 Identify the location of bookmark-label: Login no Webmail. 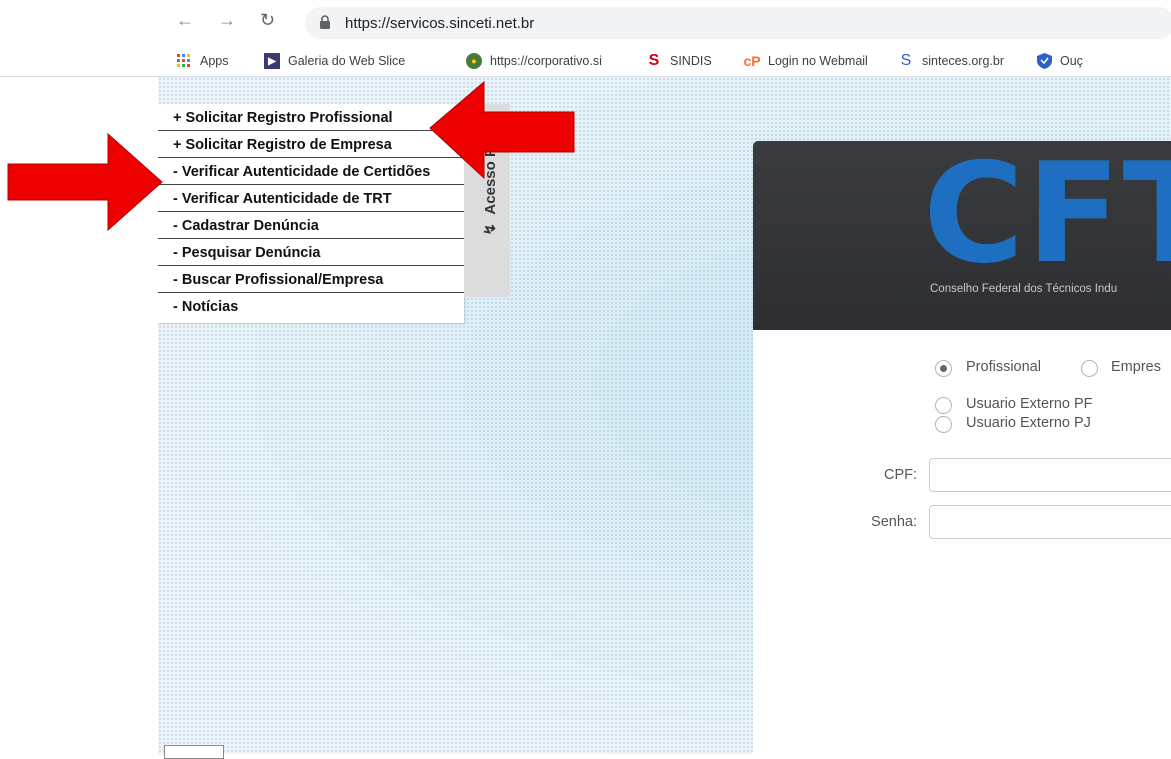
(818, 61).